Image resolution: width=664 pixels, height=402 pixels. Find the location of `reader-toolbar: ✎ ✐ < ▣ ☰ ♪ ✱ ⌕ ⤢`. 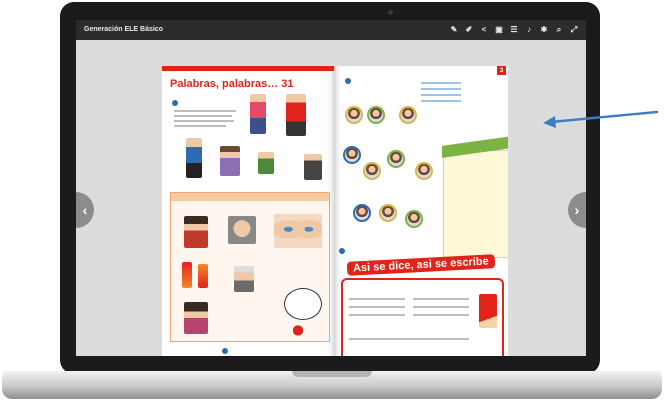

reader-toolbar: ✎ ✐ < ▣ ☰ ♪ ✱ ⌕ ⤢ is located at coordinates (514, 29).